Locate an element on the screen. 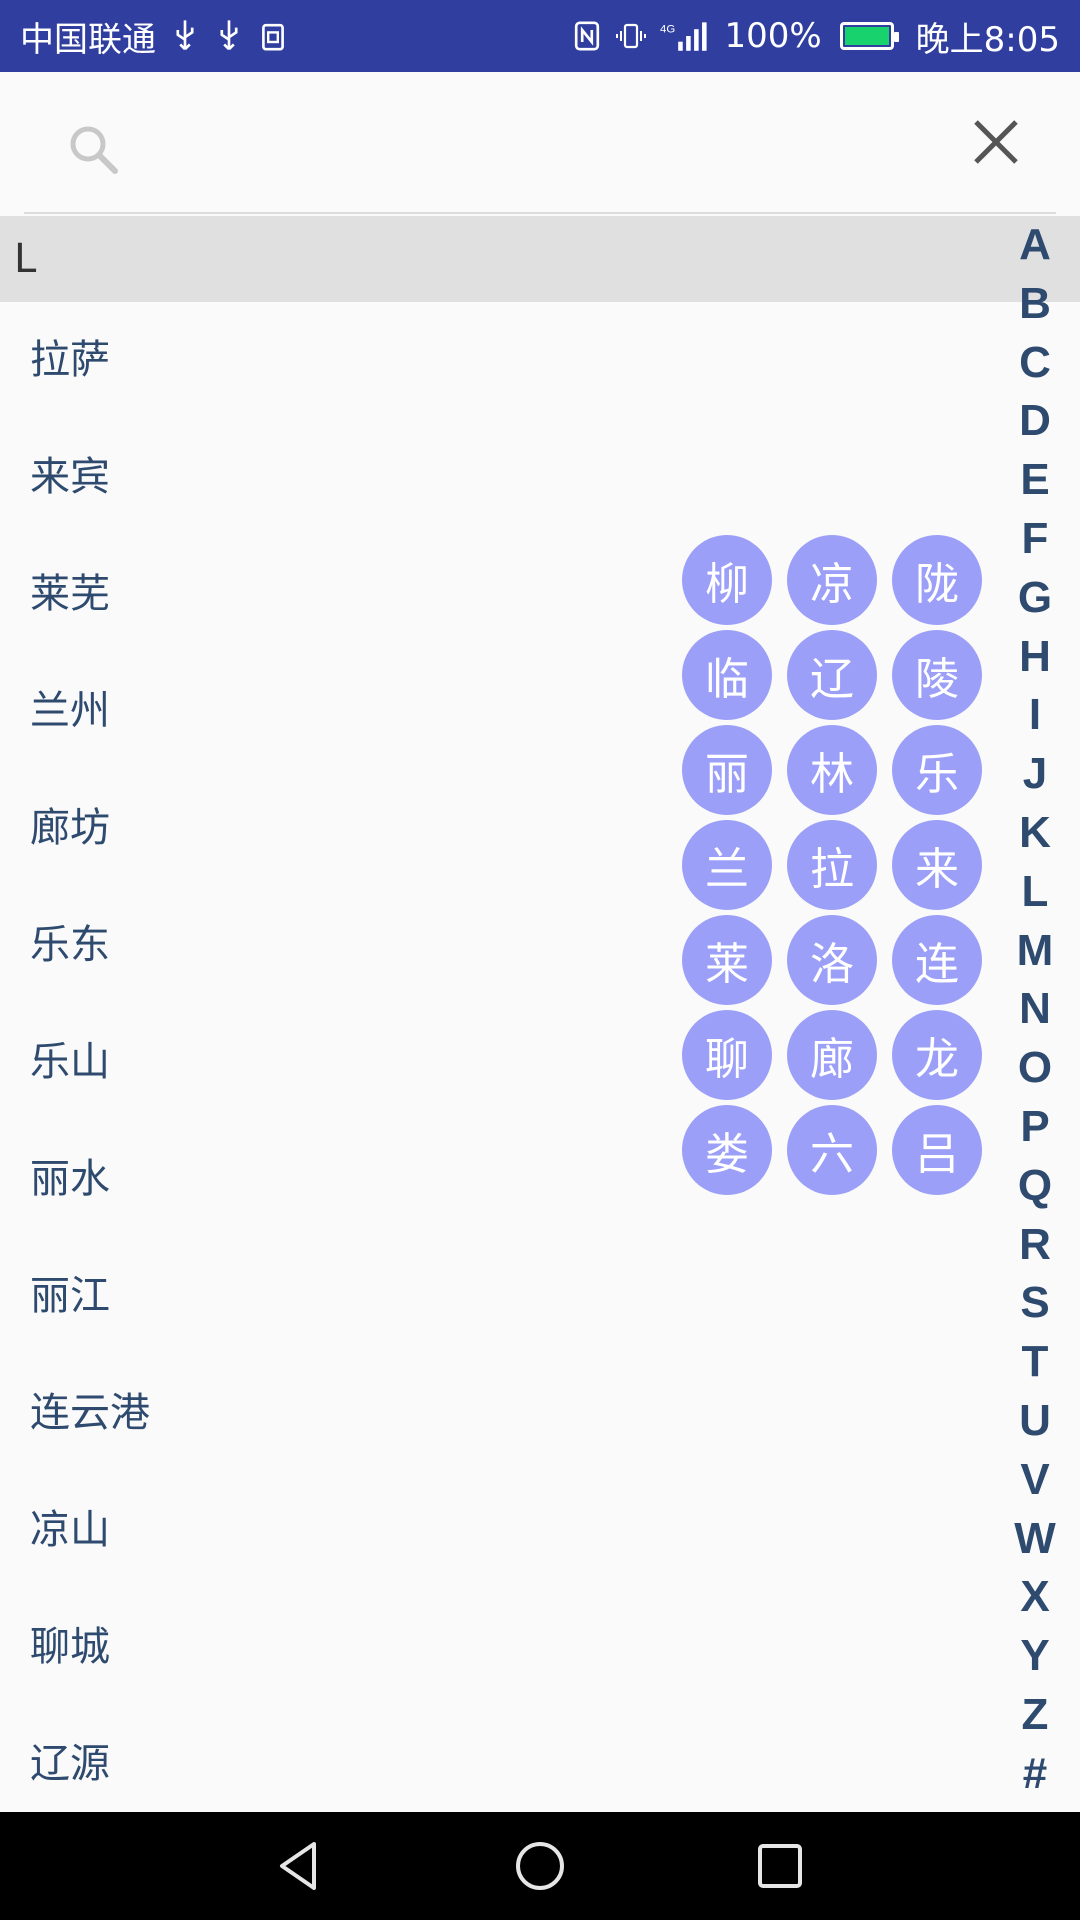 The image size is (1080, 1920). city-item: 聊城 is located at coordinates (495, 1647).